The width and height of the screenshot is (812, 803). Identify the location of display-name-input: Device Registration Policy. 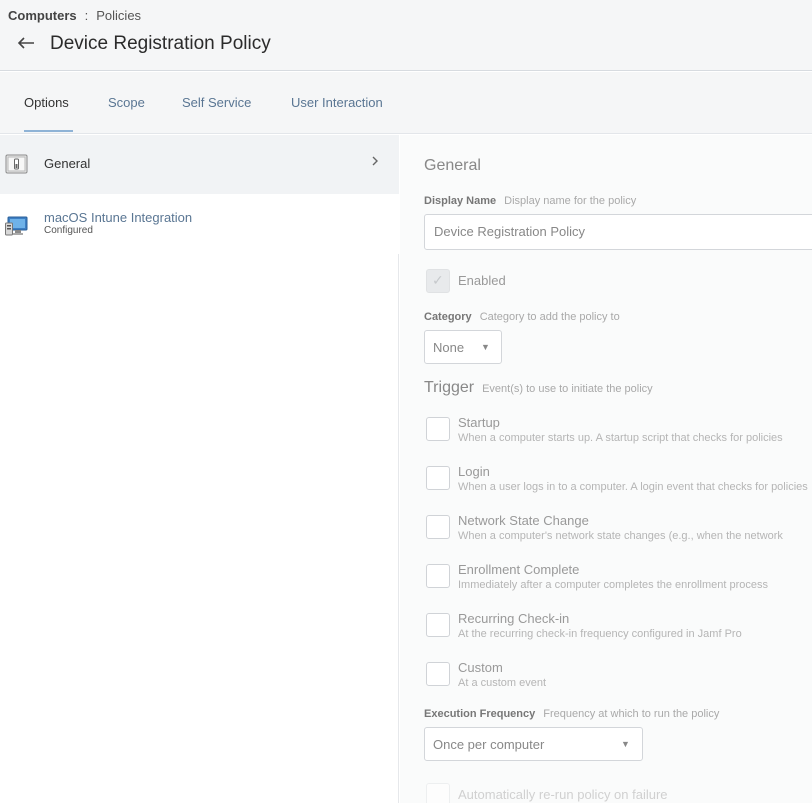
(618, 232).